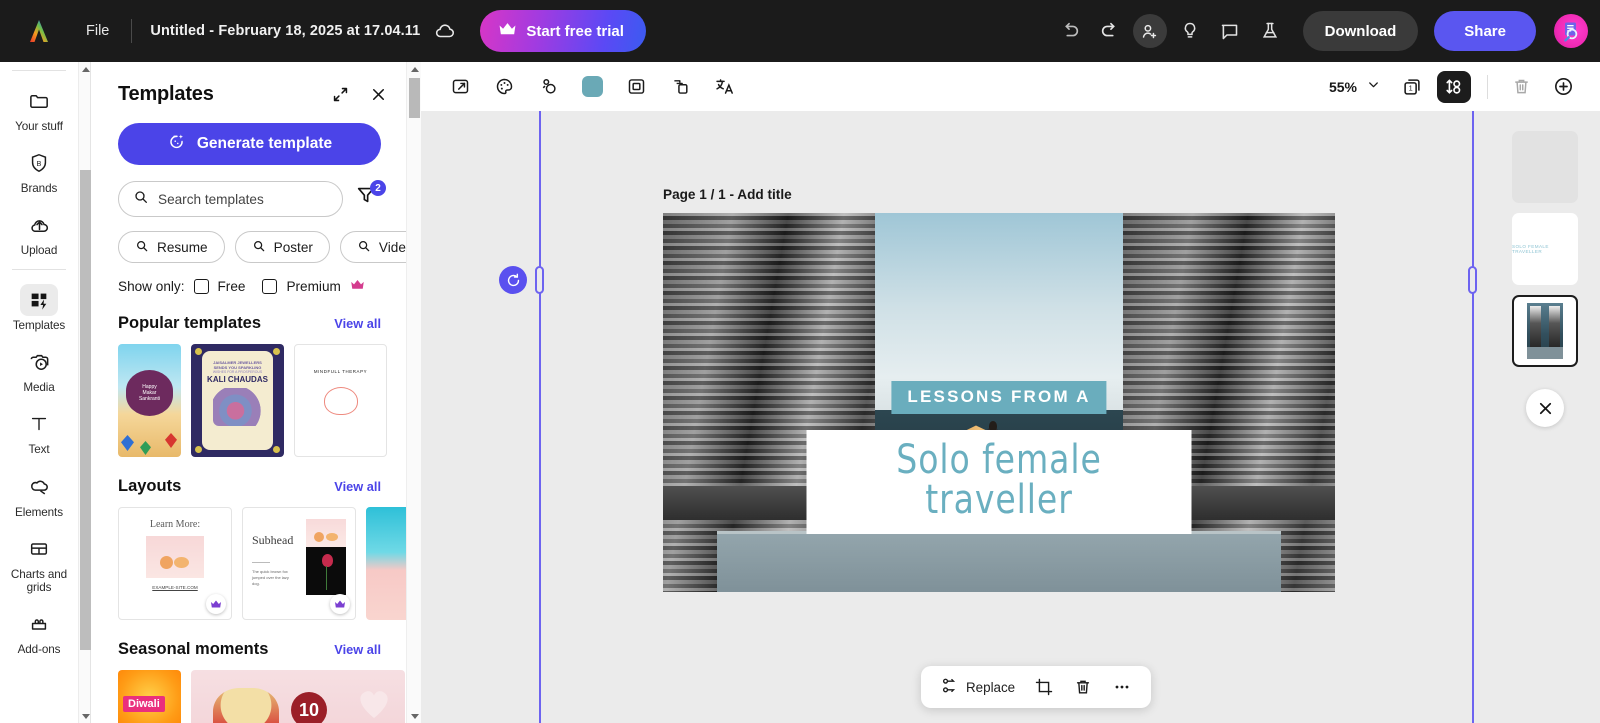 This screenshot has height=723, width=1600. I want to click on search-icon, so click(142, 247).